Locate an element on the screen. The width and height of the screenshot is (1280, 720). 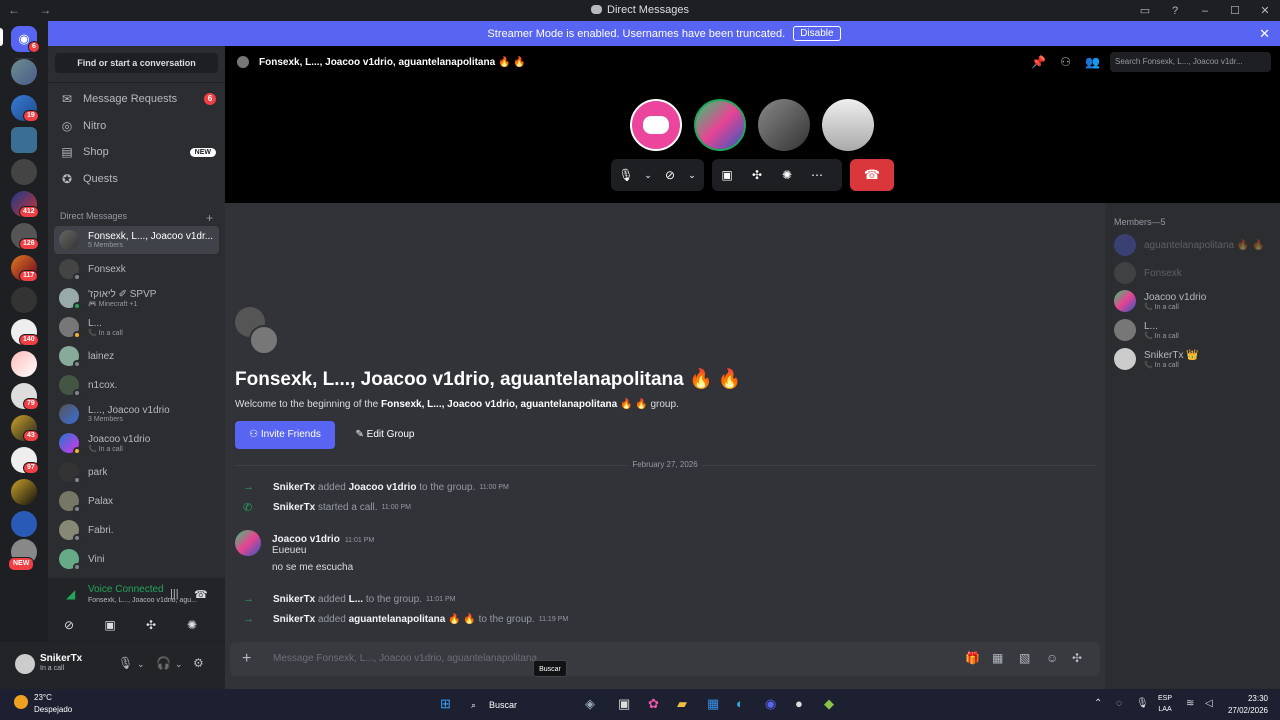
signal-icon: ◢ is located at coordinates (70, 594).